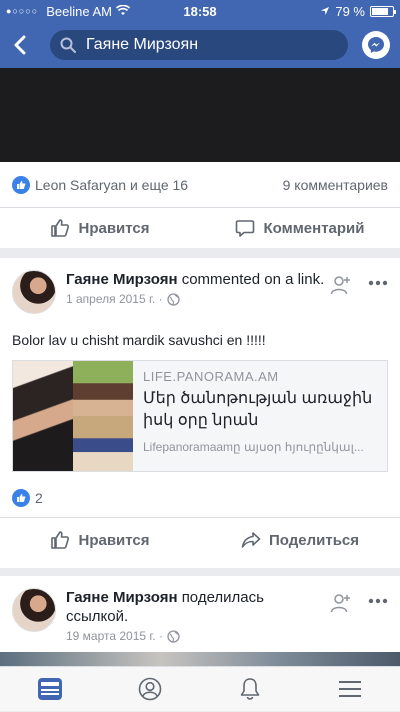  I want to click on post-actions: Нравится Комментарий, so click(200, 228).